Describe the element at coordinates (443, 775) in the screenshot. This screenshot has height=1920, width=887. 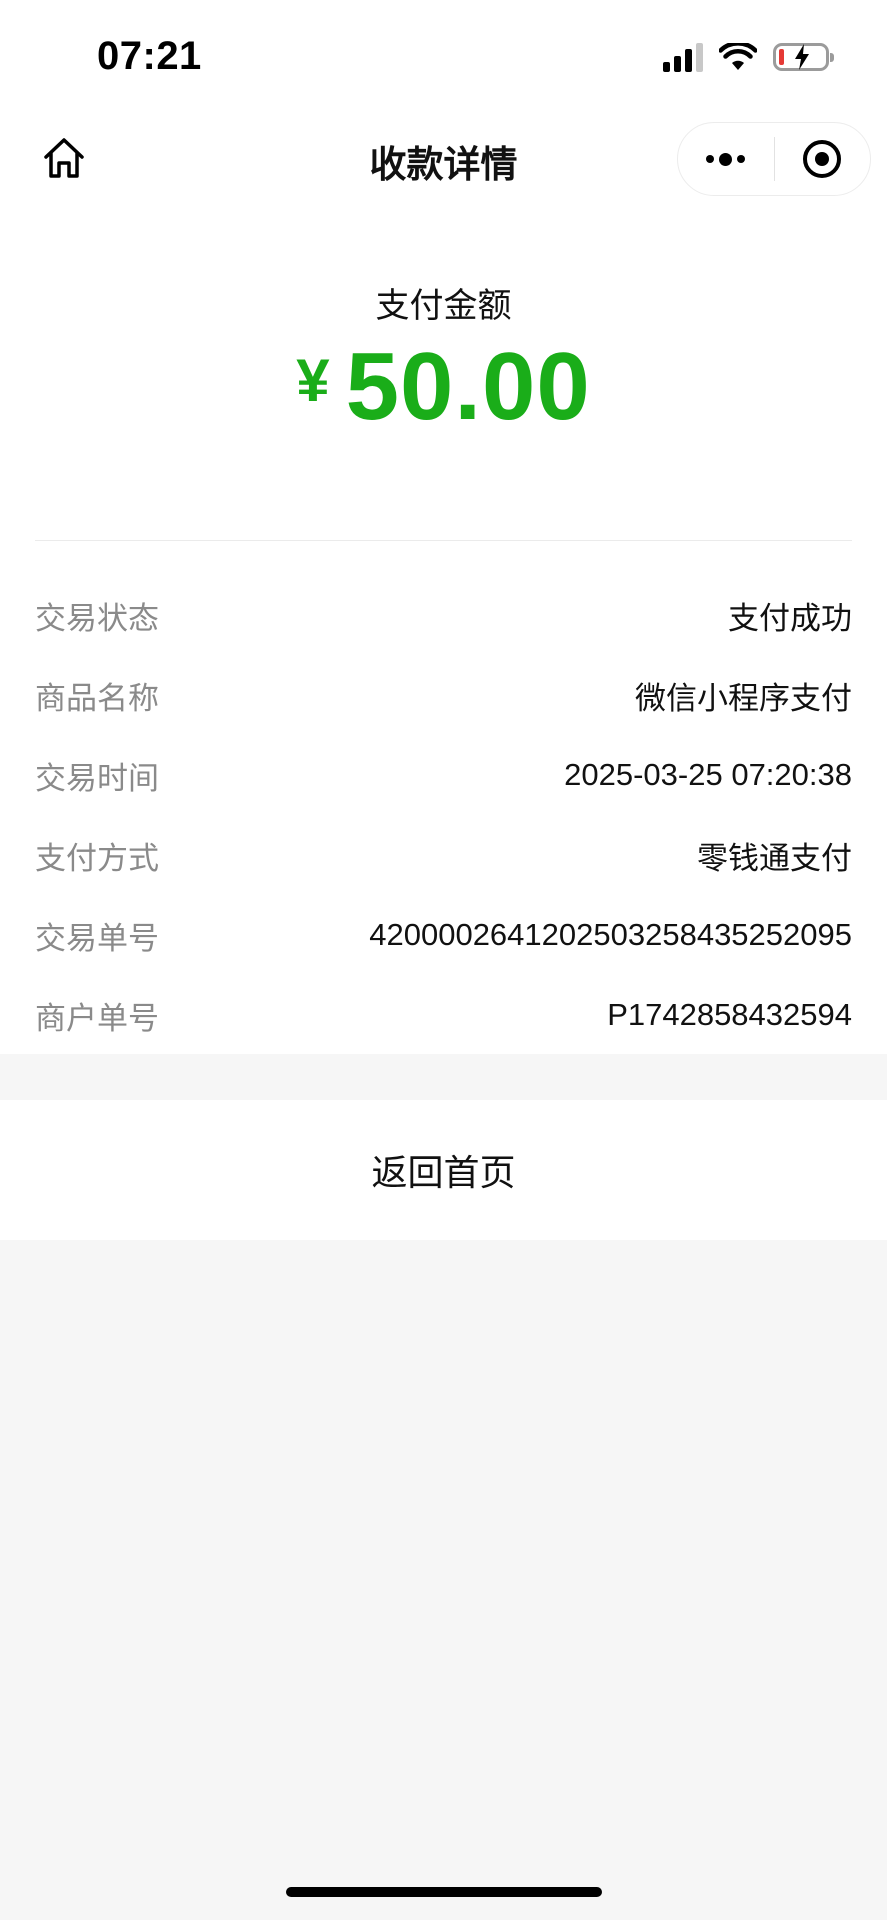
I see `detail-row-time: 交易时间 2025-03-25 07:20:38` at that location.